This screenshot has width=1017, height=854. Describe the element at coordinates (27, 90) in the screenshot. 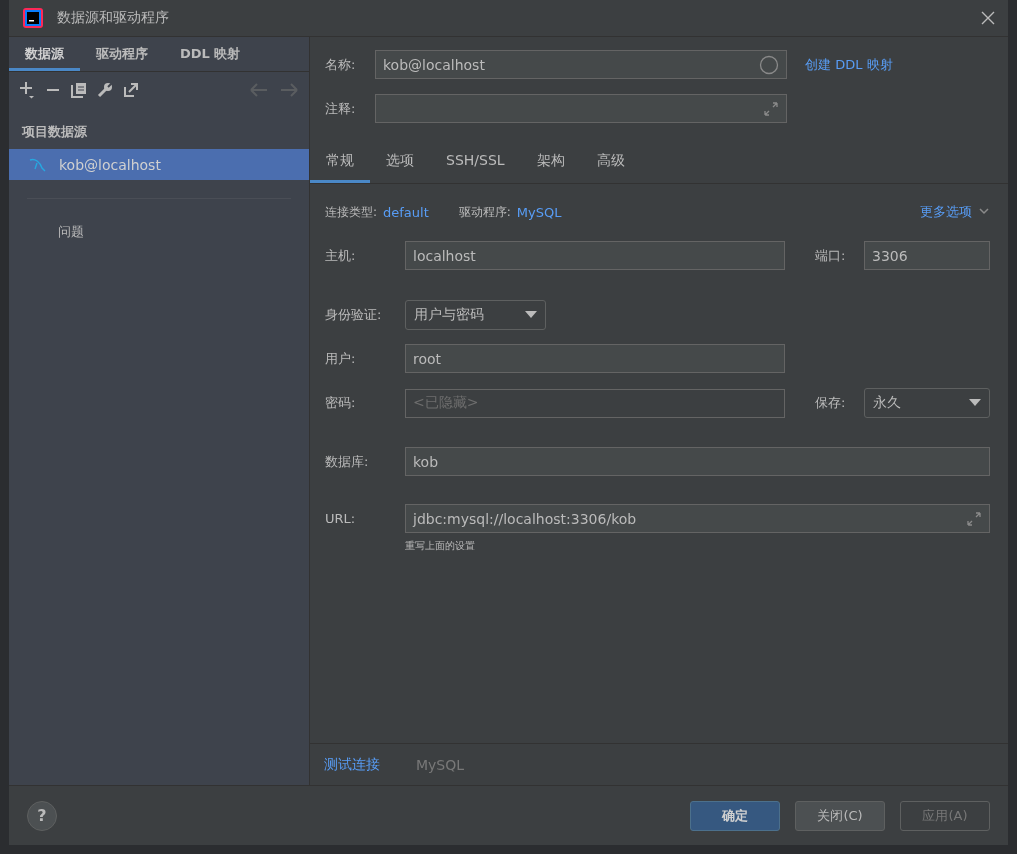

I see `add-icon` at that location.